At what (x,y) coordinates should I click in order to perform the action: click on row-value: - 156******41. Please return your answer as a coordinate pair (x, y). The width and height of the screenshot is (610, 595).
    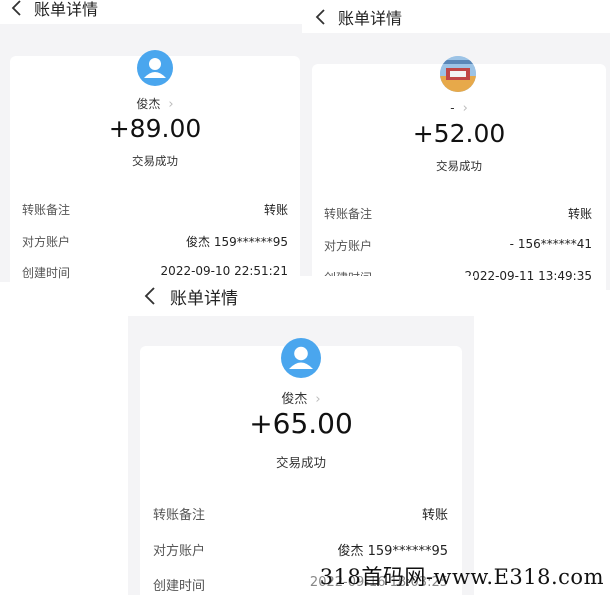
    Looking at the image, I should click on (550, 244).